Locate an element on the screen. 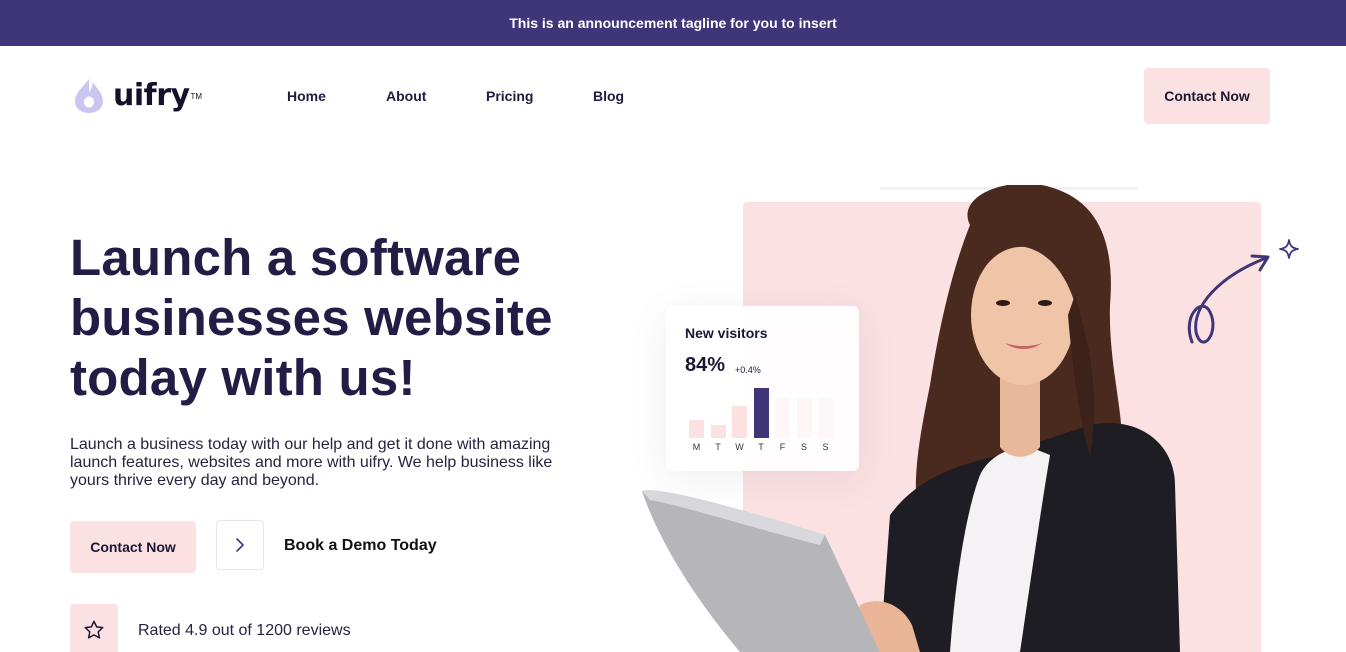  day-label: W is located at coordinates (739, 447).